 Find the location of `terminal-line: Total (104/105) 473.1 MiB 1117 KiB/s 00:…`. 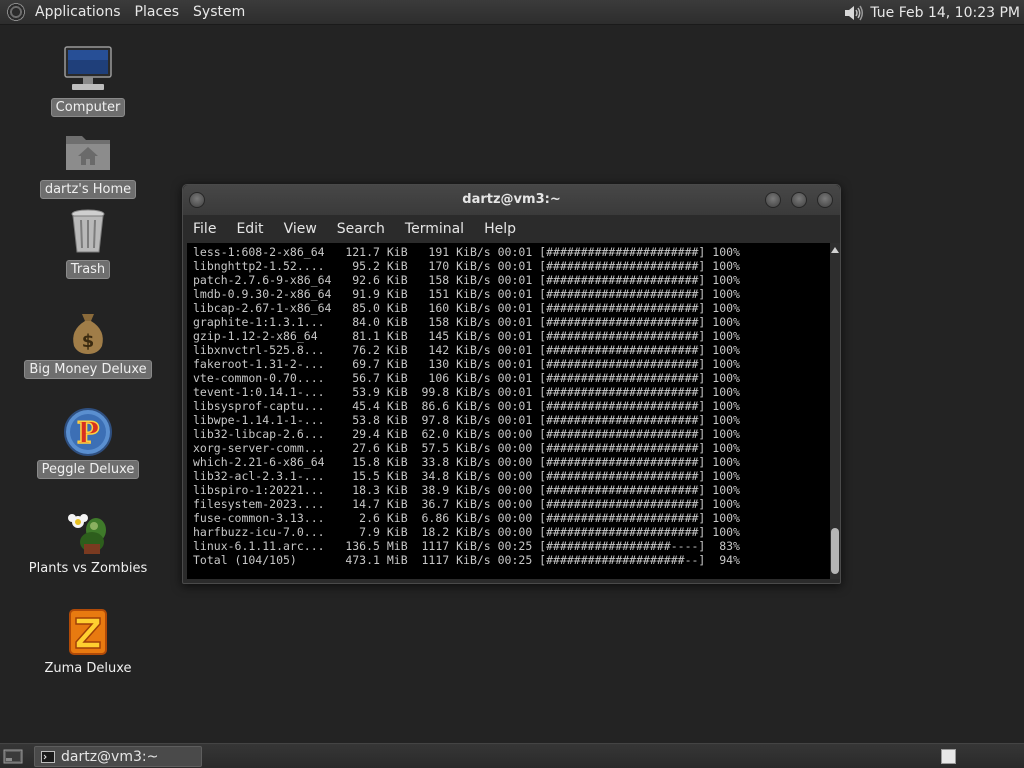

terminal-line: Total (104/105) 473.1 MiB 1117 KiB/s 00:… is located at coordinates (466, 560).